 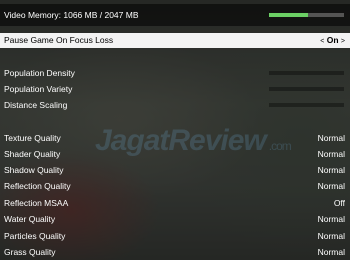 What do you see at coordinates (36, 203) in the screenshot?
I see `setting-label: Reflection MSAA` at bounding box center [36, 203].